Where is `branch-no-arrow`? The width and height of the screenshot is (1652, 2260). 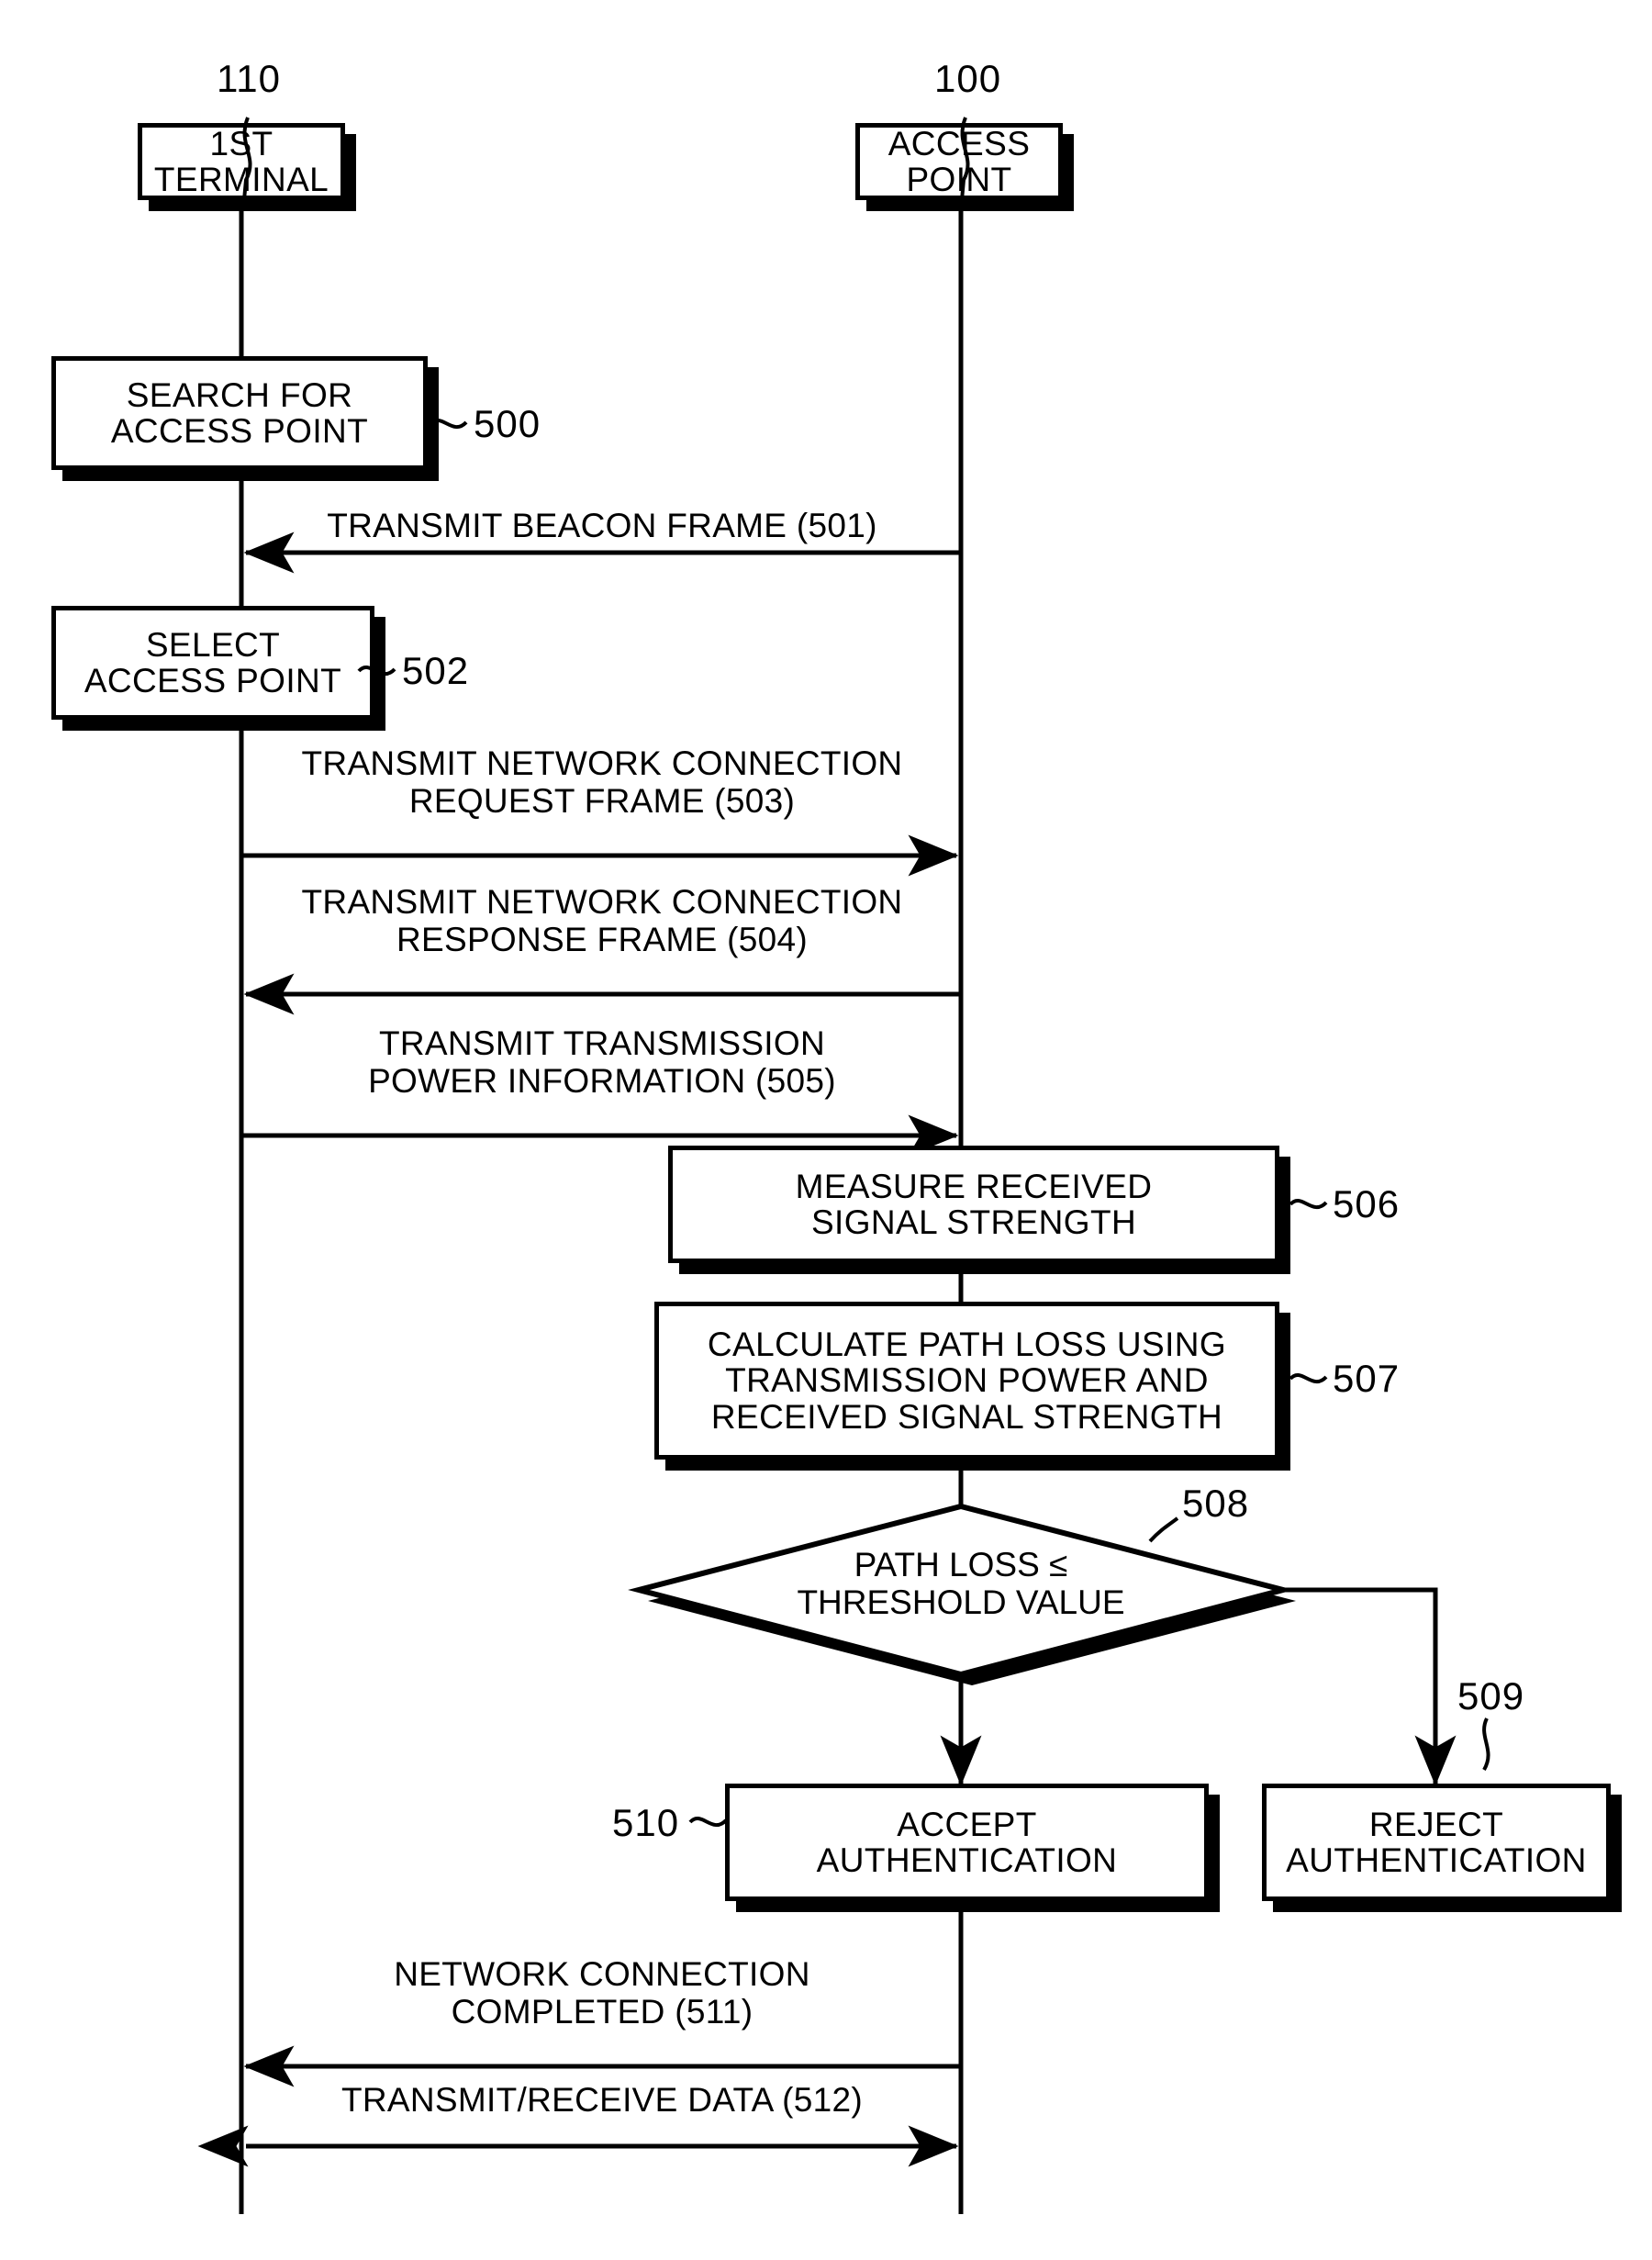
branch-no-arrow is located at coordinates (1370, 1686).